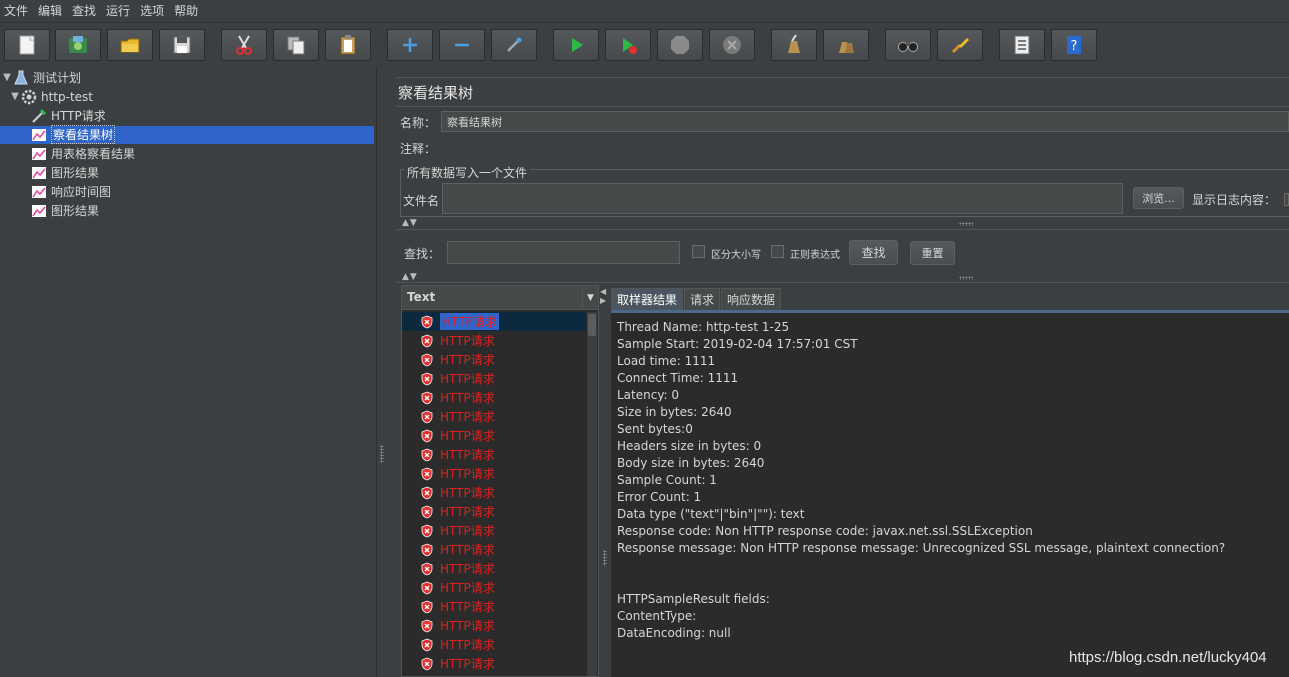 The image size is (1289, 677). Describe the element at coordinates (861, 146) in the screenshot. I see `comment-input` at that location.